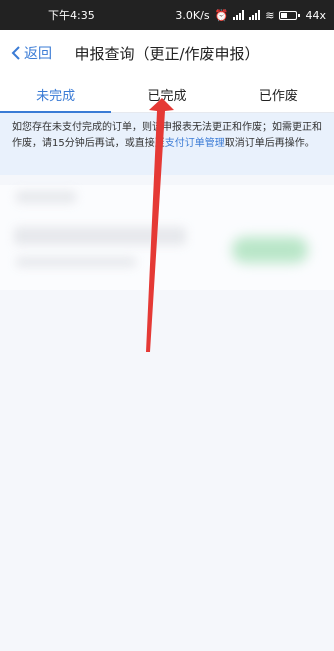 The width and height of the screenshot is (334, 651). I want to click on tab-incomplete: 未完成, so click(56, 94).